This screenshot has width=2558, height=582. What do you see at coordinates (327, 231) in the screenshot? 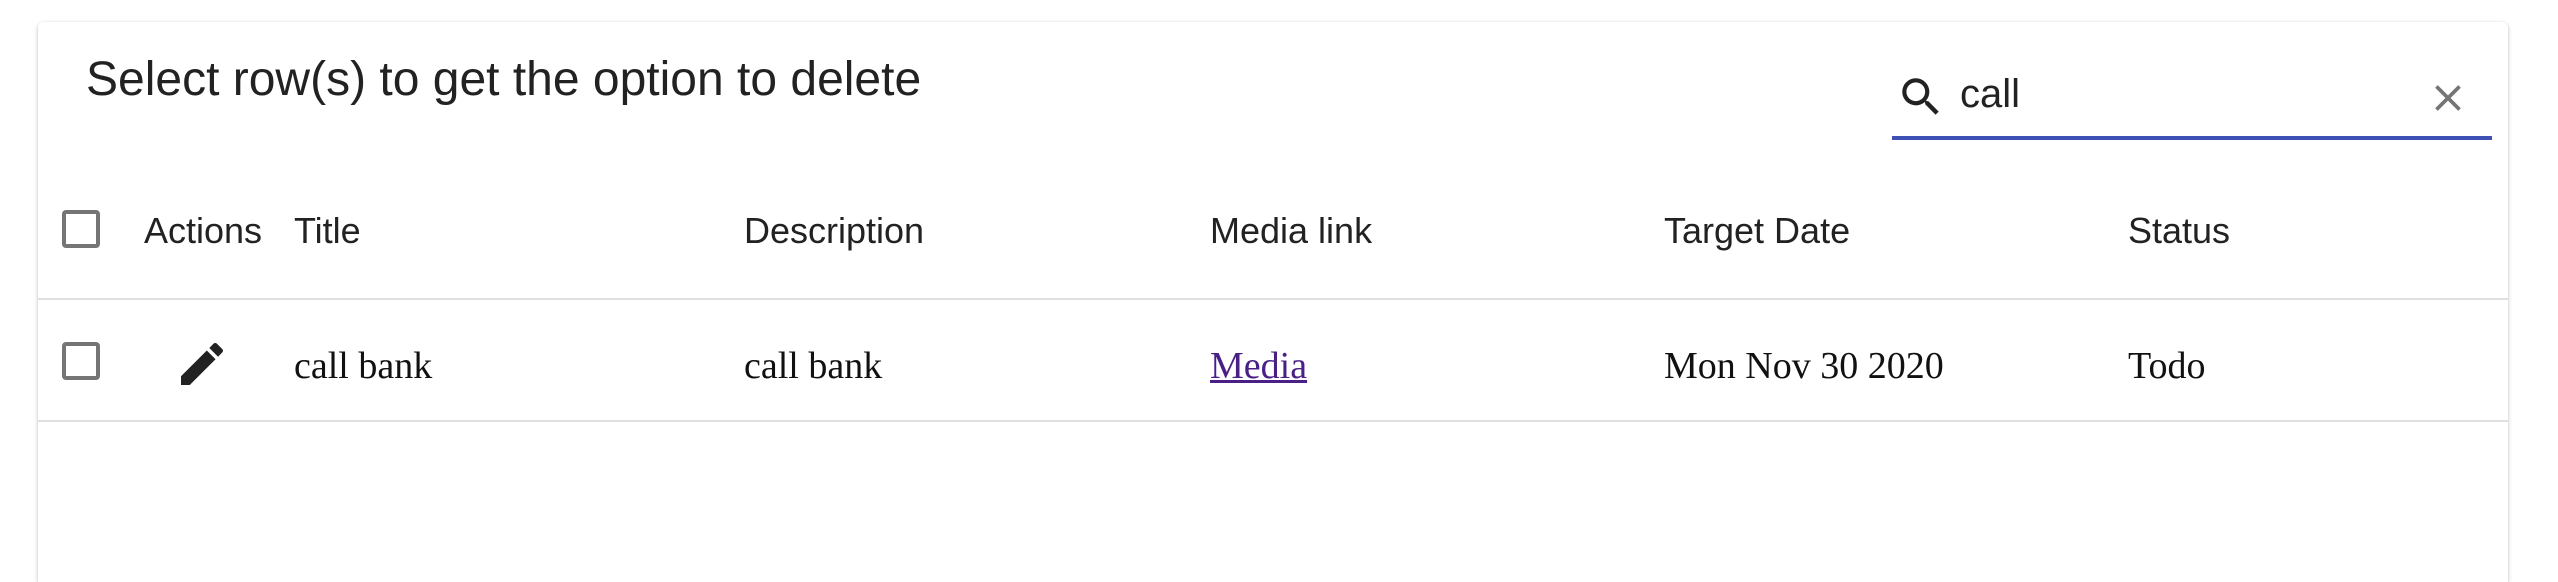
I see `column-header-title: Title` at bounding box center [327, 231].